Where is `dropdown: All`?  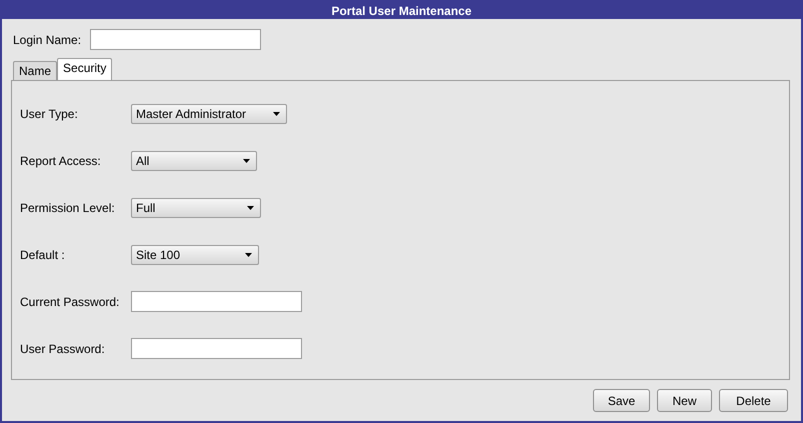 dropdown: All is located at coordinates (194, 160).